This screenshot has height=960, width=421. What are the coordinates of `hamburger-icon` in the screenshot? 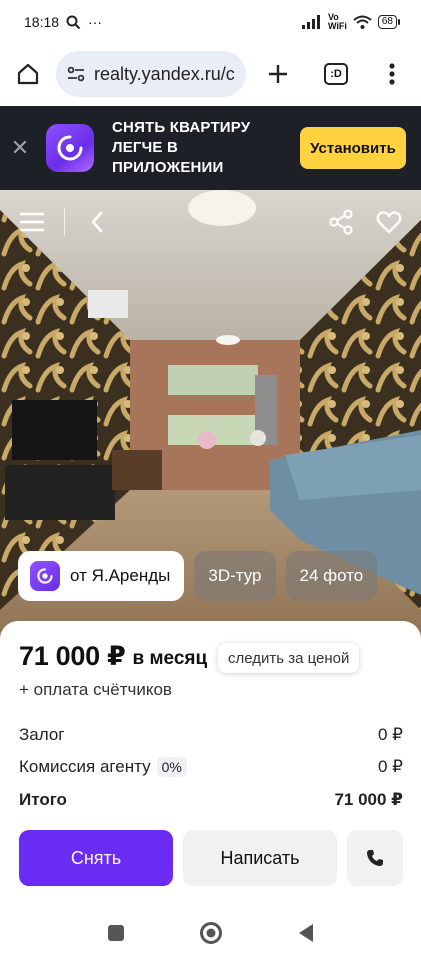 It's located at (32, 222).